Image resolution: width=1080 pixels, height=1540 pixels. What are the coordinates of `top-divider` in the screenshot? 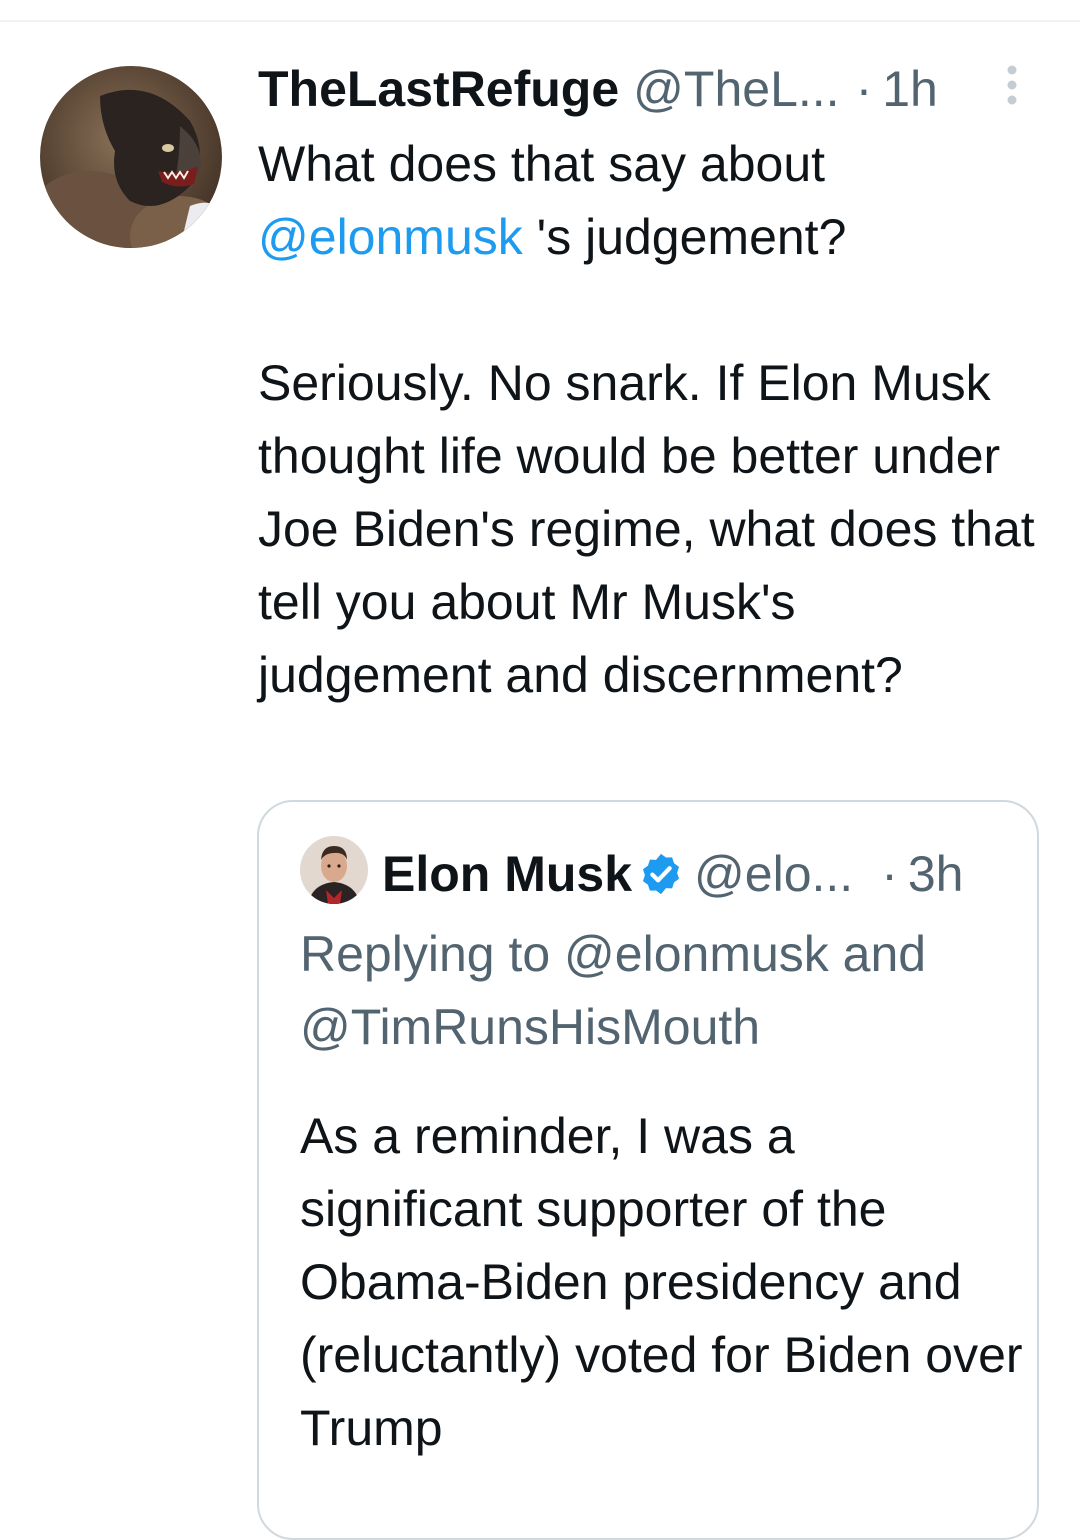 It's located at (540, 21).